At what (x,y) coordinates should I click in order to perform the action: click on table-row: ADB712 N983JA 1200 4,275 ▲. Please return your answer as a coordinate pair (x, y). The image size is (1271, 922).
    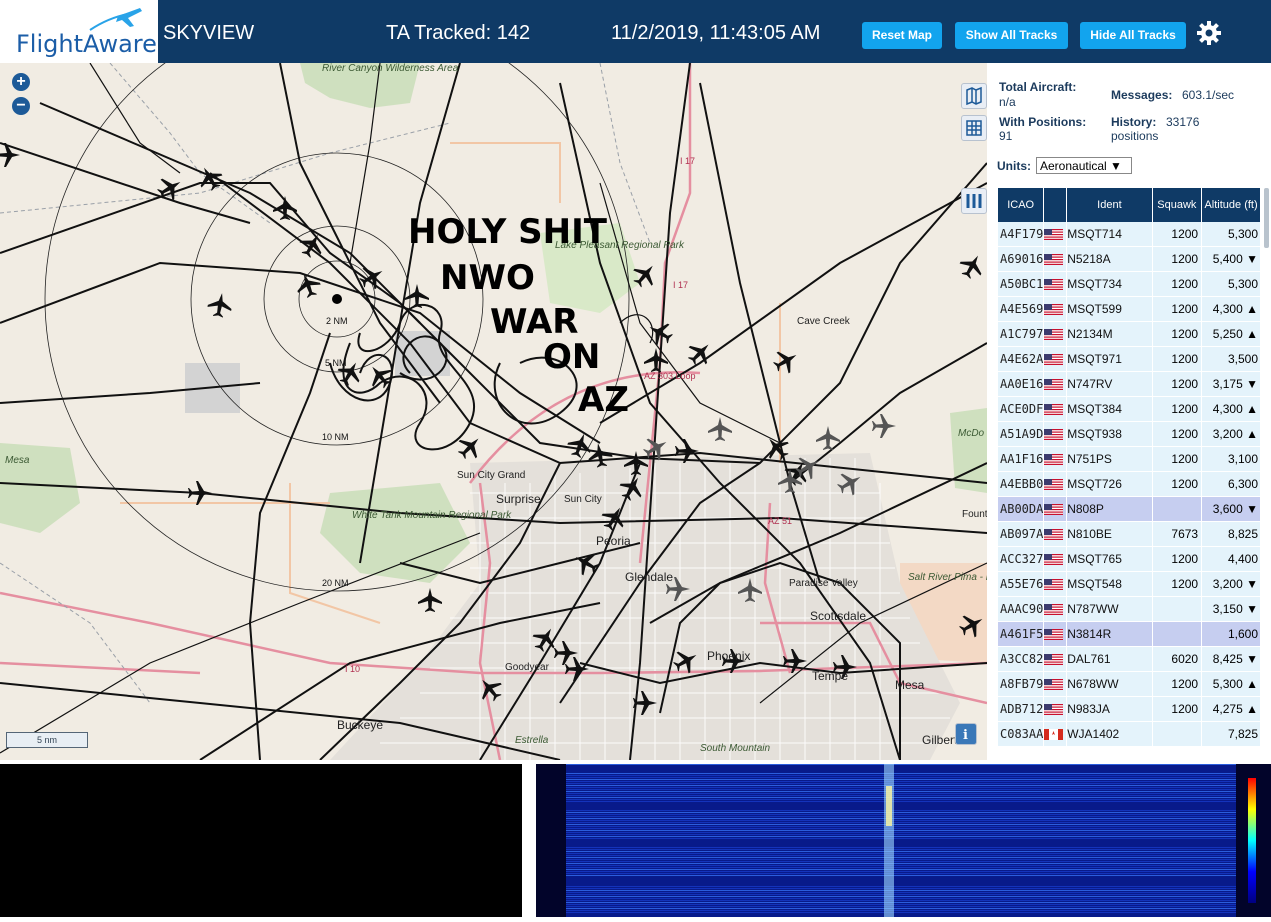
    Looking at the image, I should click on (1129, 709).